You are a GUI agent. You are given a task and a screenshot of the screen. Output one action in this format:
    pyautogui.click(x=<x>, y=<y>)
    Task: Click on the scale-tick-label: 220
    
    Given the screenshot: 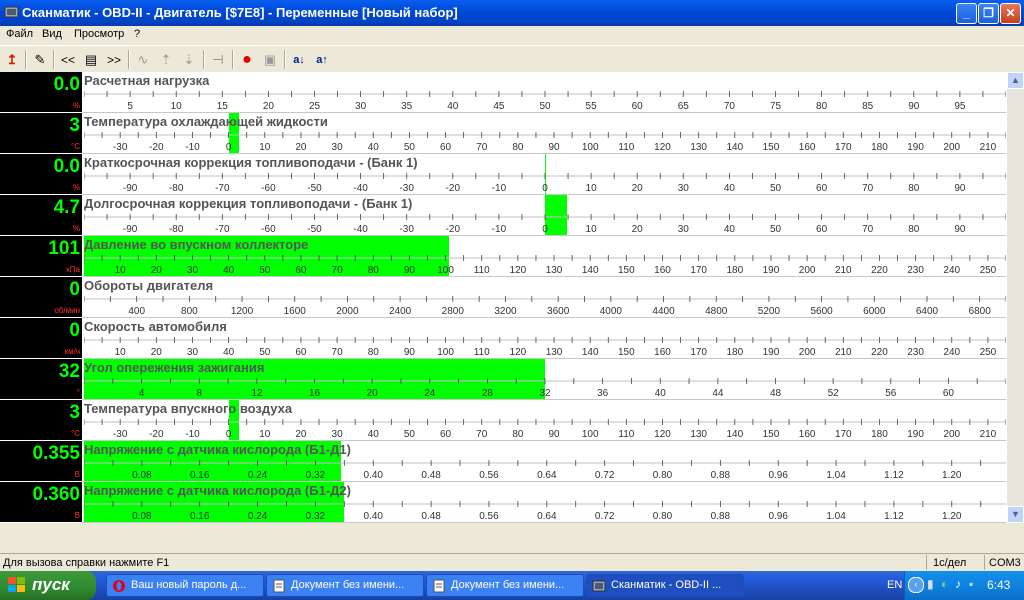 What is the action you would take?
    pyautogui.click(x=879, y=270)
    